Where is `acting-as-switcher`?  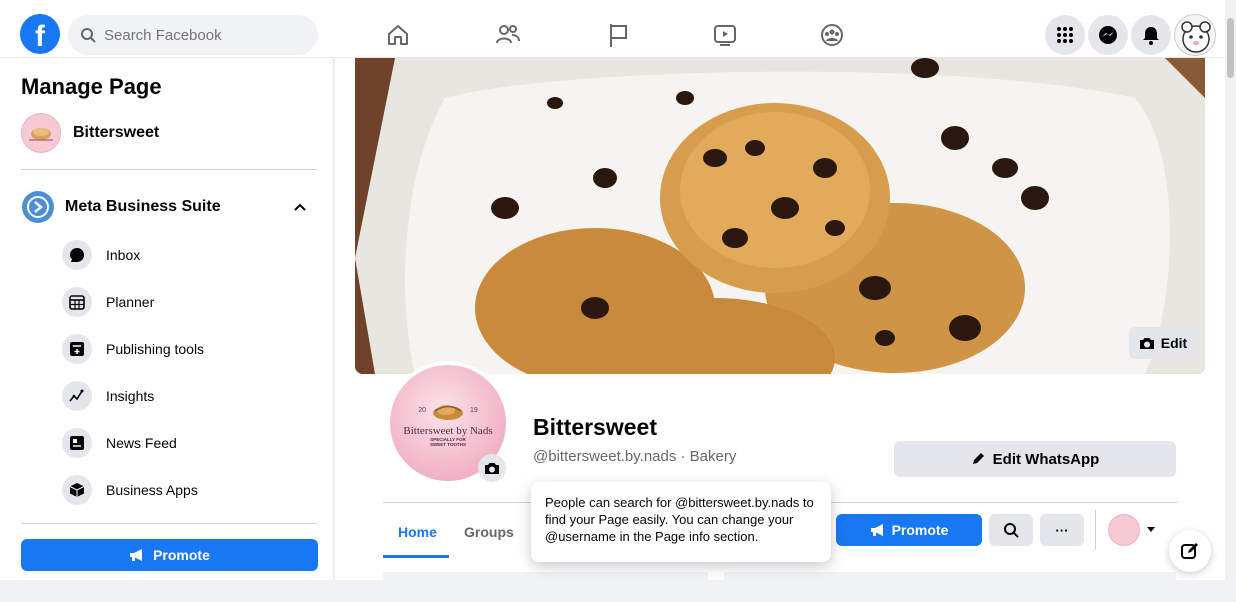
acting-as-switcher is located at coordinates (1132, 530).